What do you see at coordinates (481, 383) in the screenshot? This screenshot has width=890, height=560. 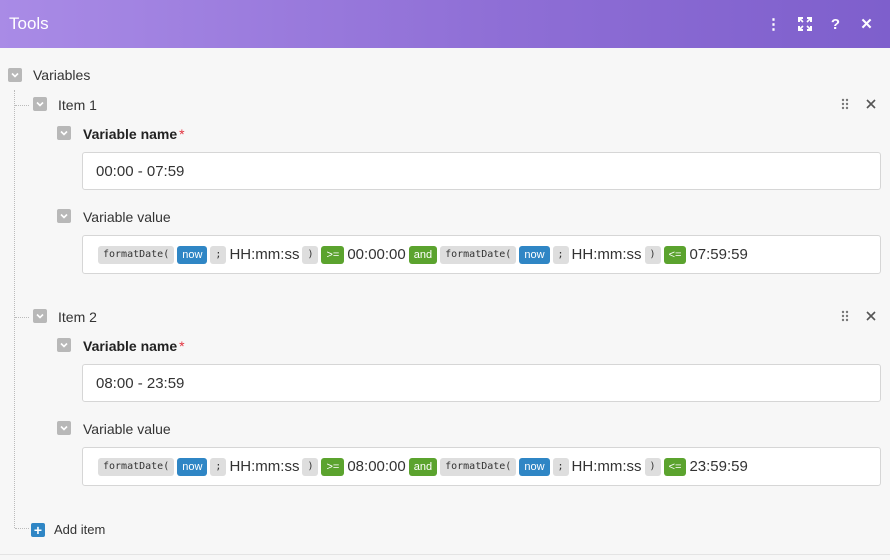 I see `variable-name-input: 08:00 - 23:59` at bounding box center [481, 383].